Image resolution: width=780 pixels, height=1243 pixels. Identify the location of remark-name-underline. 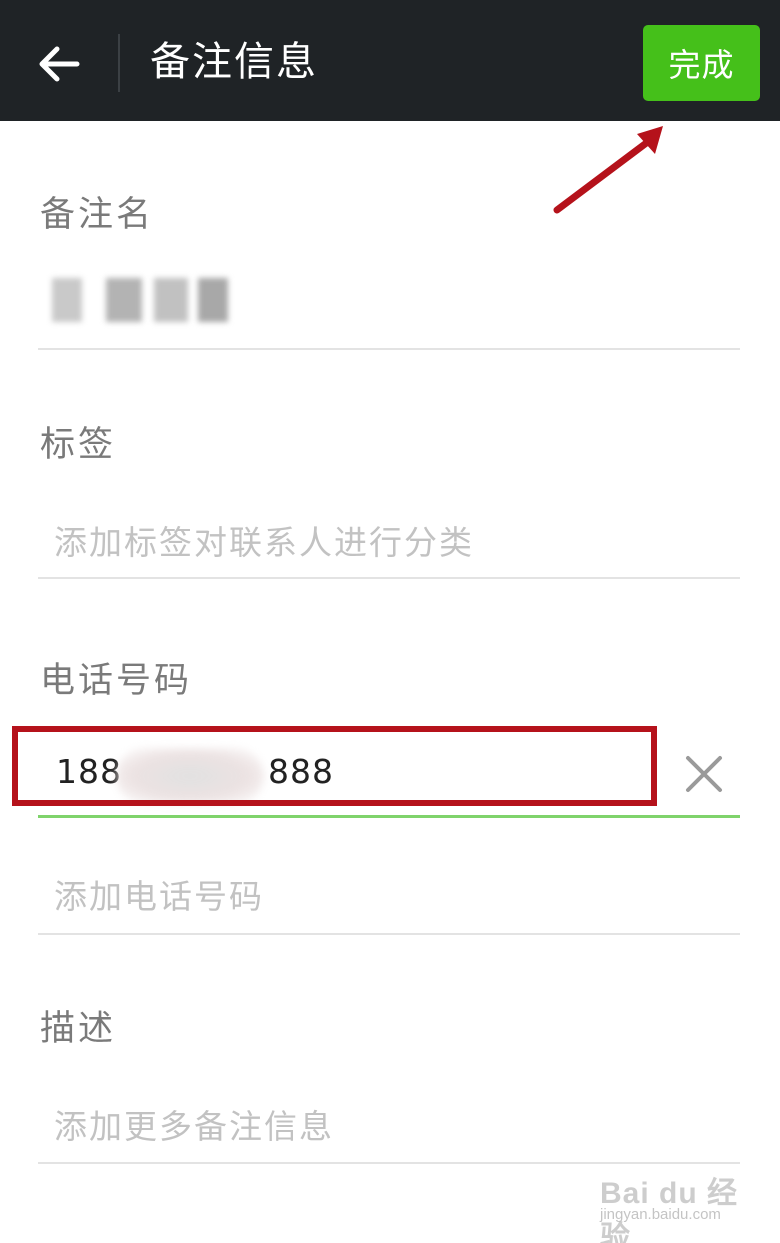
(389, 349).